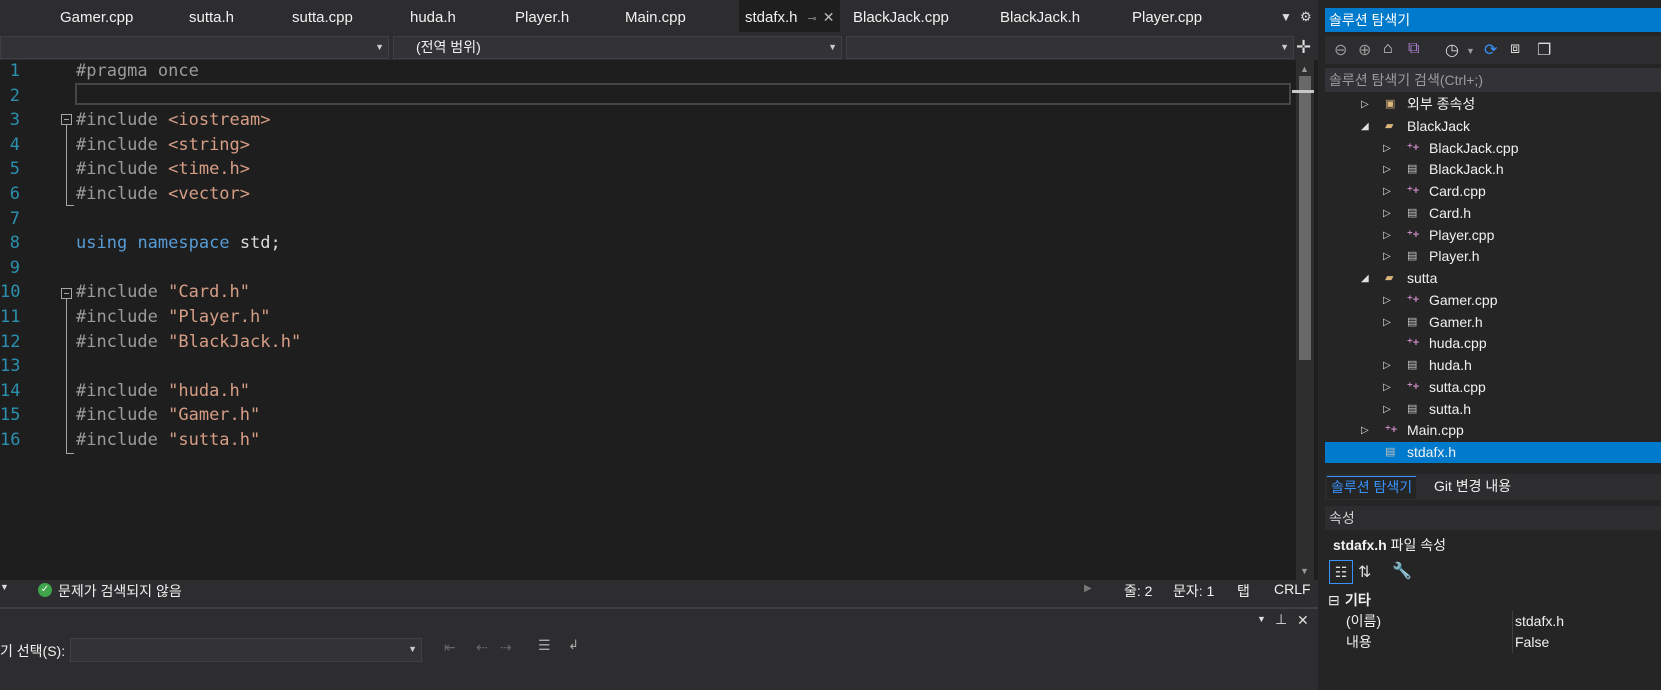 This screenshot has height=690, width=1661. I want to click on tab-blackjack-cpp: BlackJack.cpp, so click(901, 18).